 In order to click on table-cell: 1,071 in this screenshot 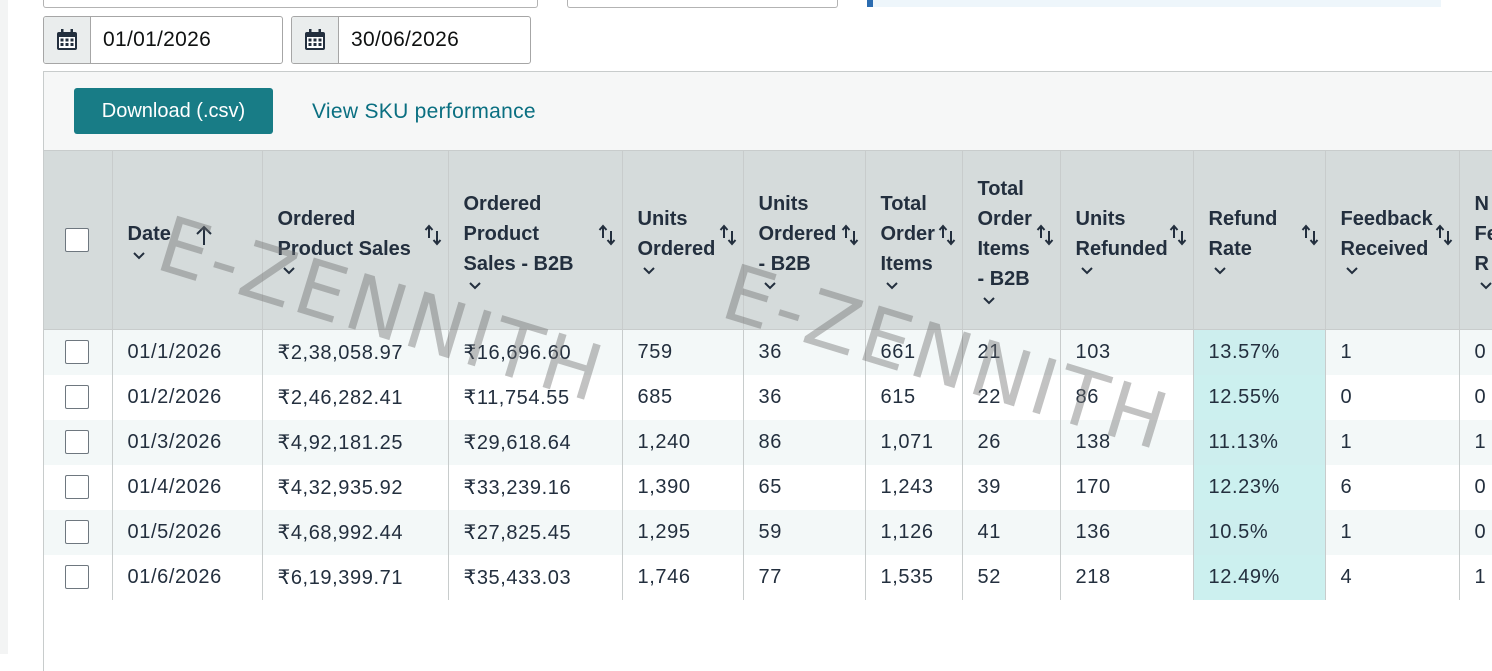, I will do `click(913, 442)`.